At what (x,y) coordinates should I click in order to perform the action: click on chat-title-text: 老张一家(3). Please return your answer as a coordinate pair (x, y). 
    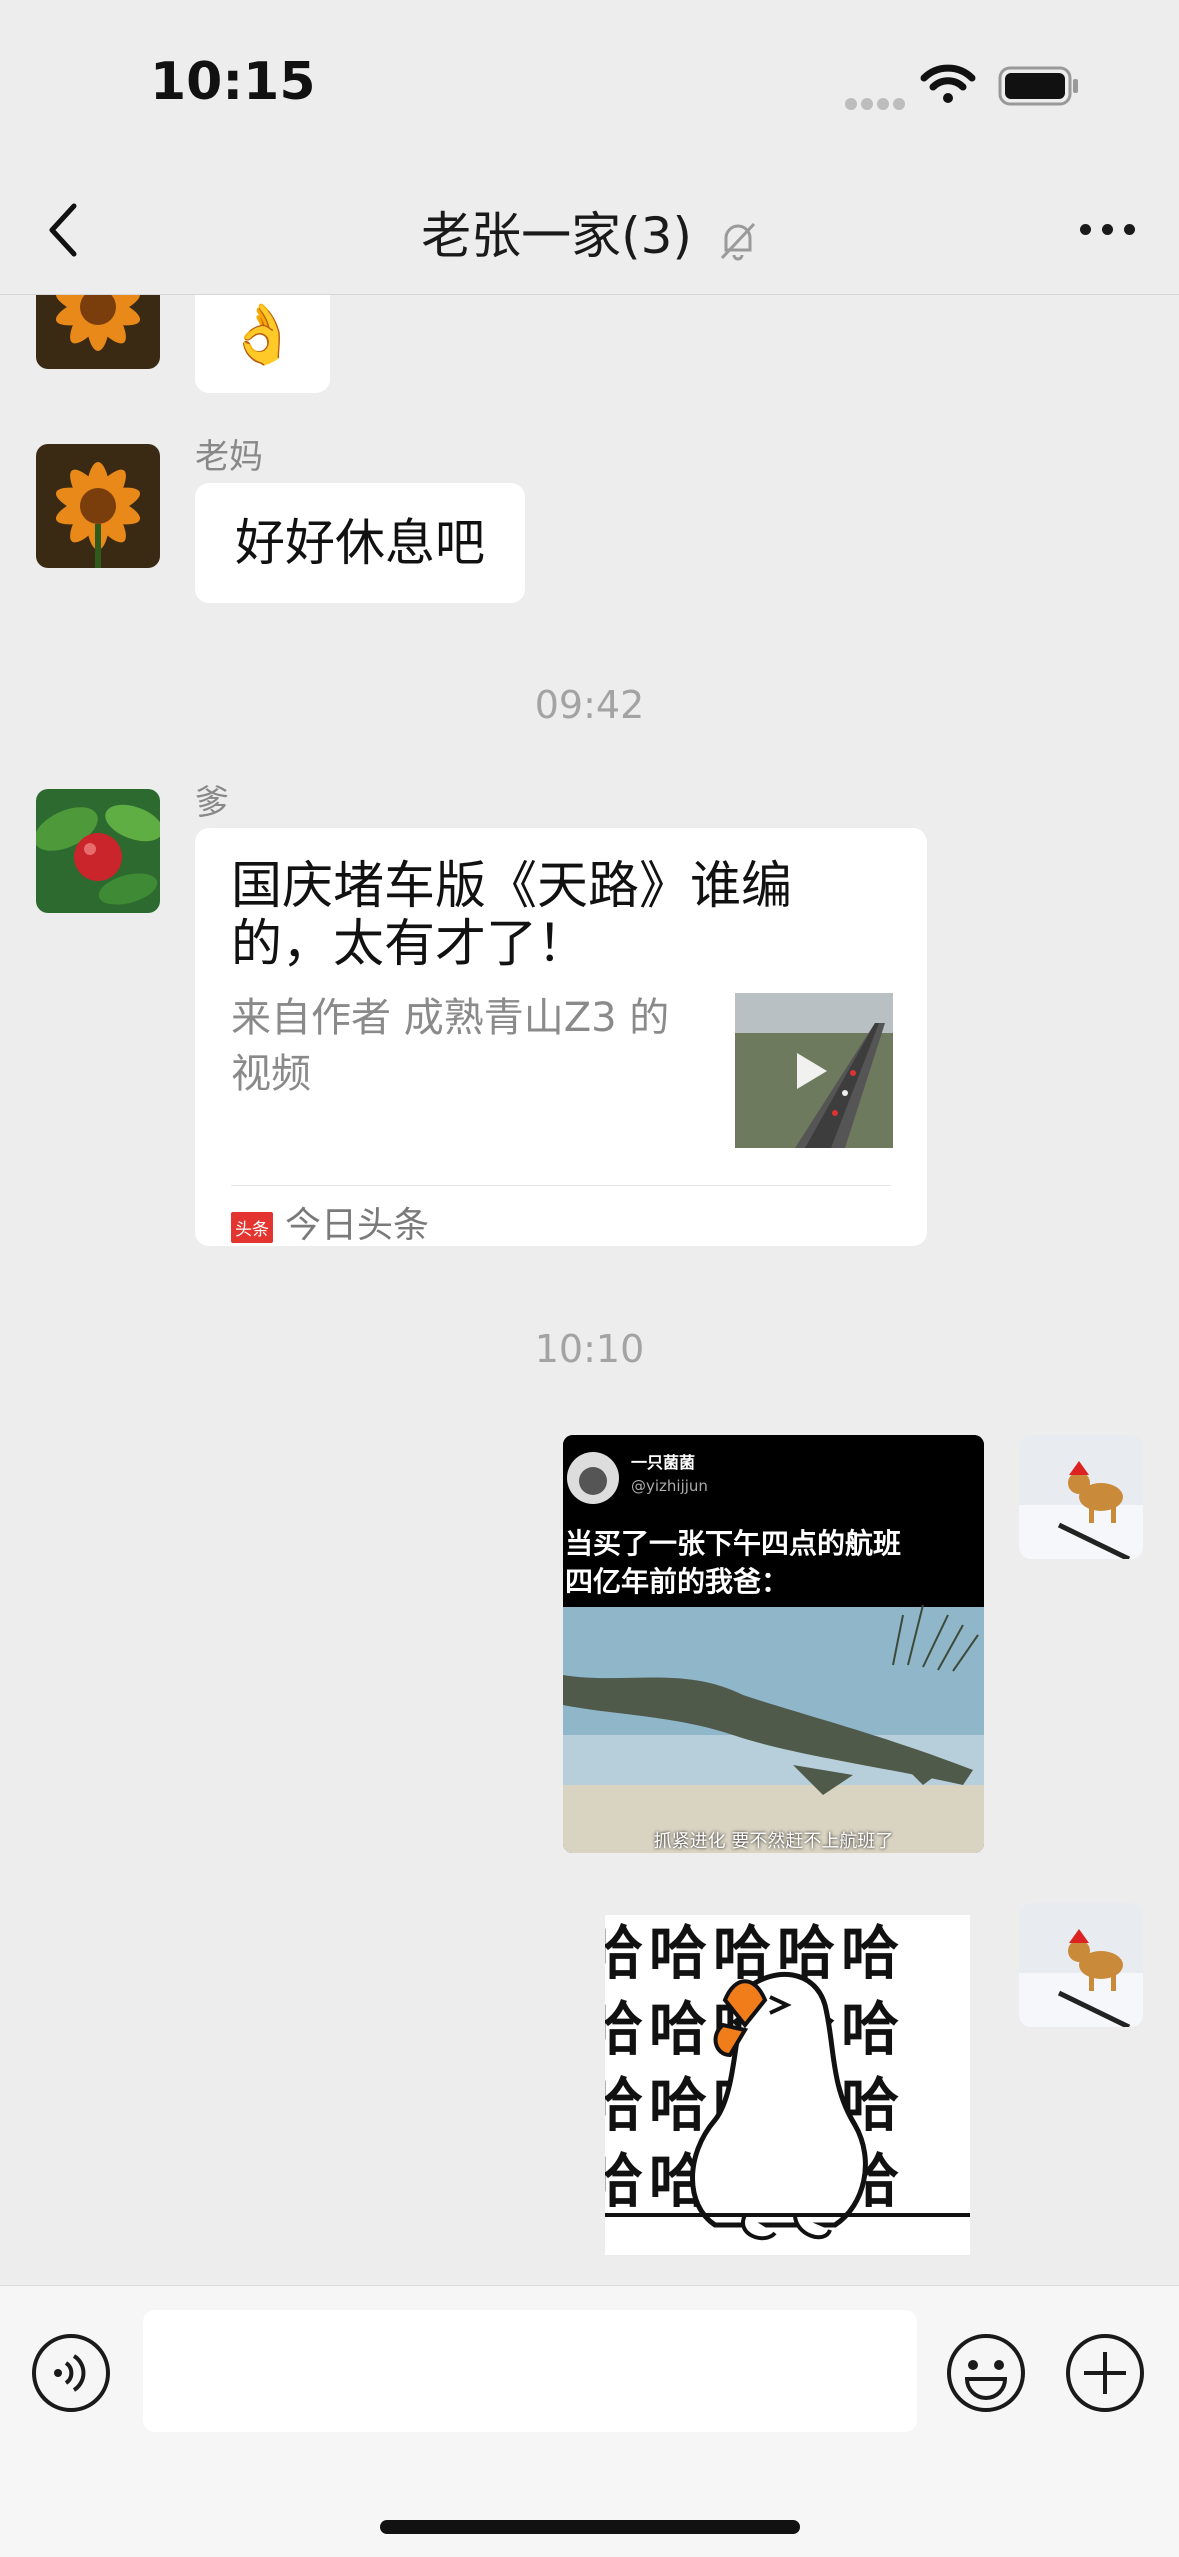
    Looking at the image, I should click on (556, 236).